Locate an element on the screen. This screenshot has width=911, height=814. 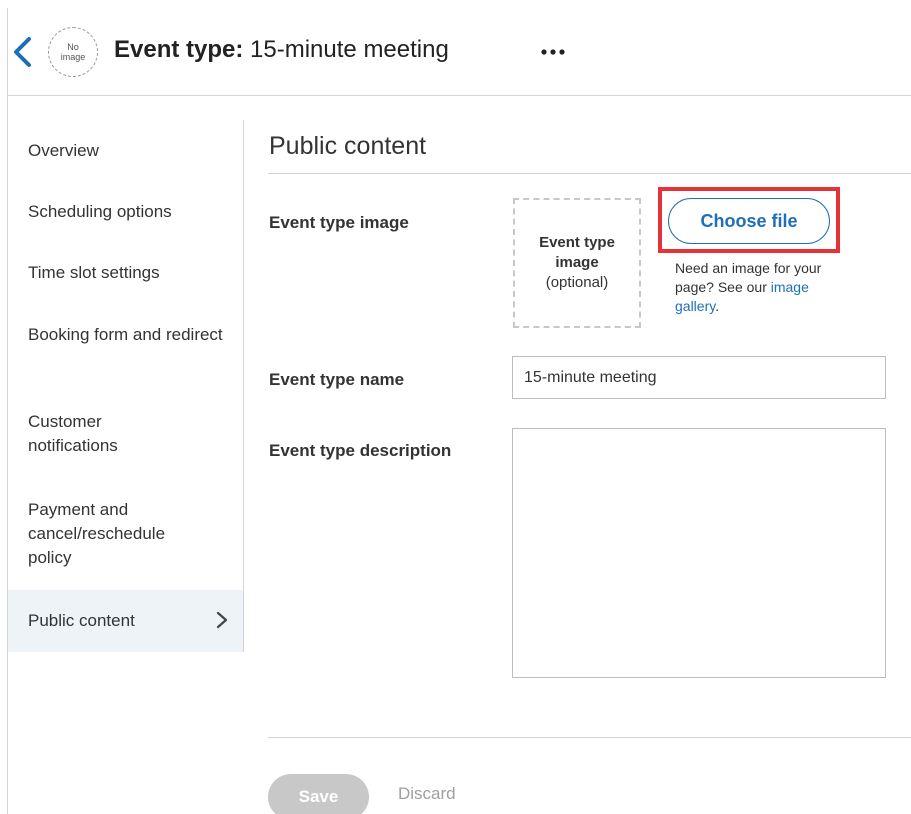
sidebar-item-label: Booking form and redirect is located at coordinates (125, 334).